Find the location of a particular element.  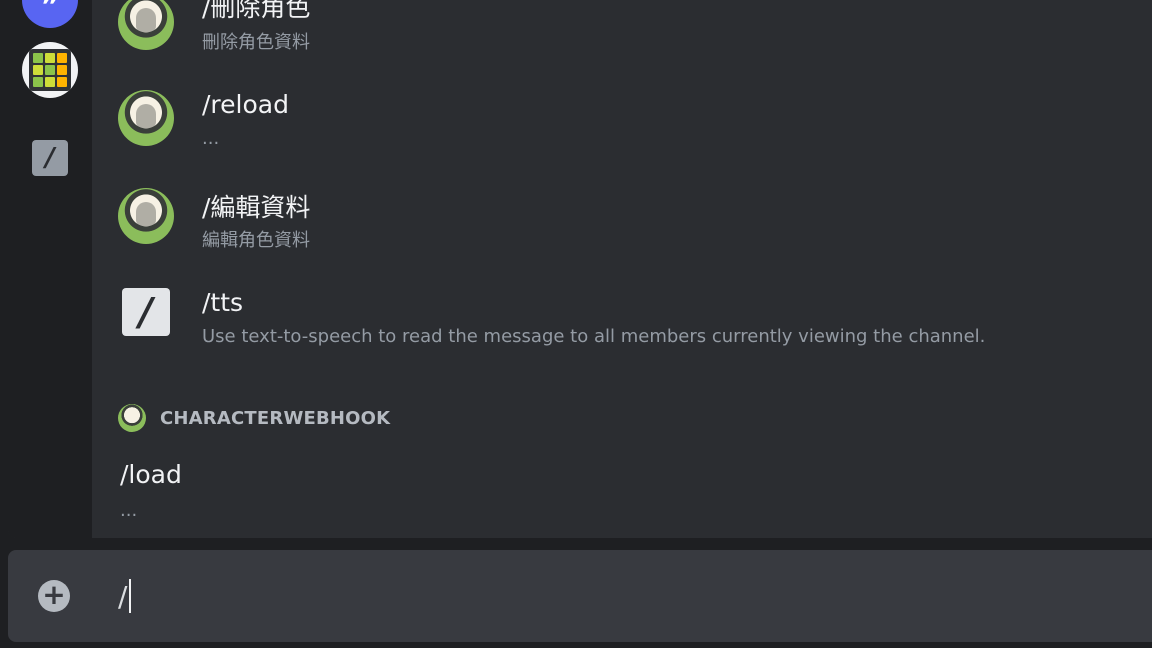

plus-circle-icon: + is located at coordinates (54, 596).